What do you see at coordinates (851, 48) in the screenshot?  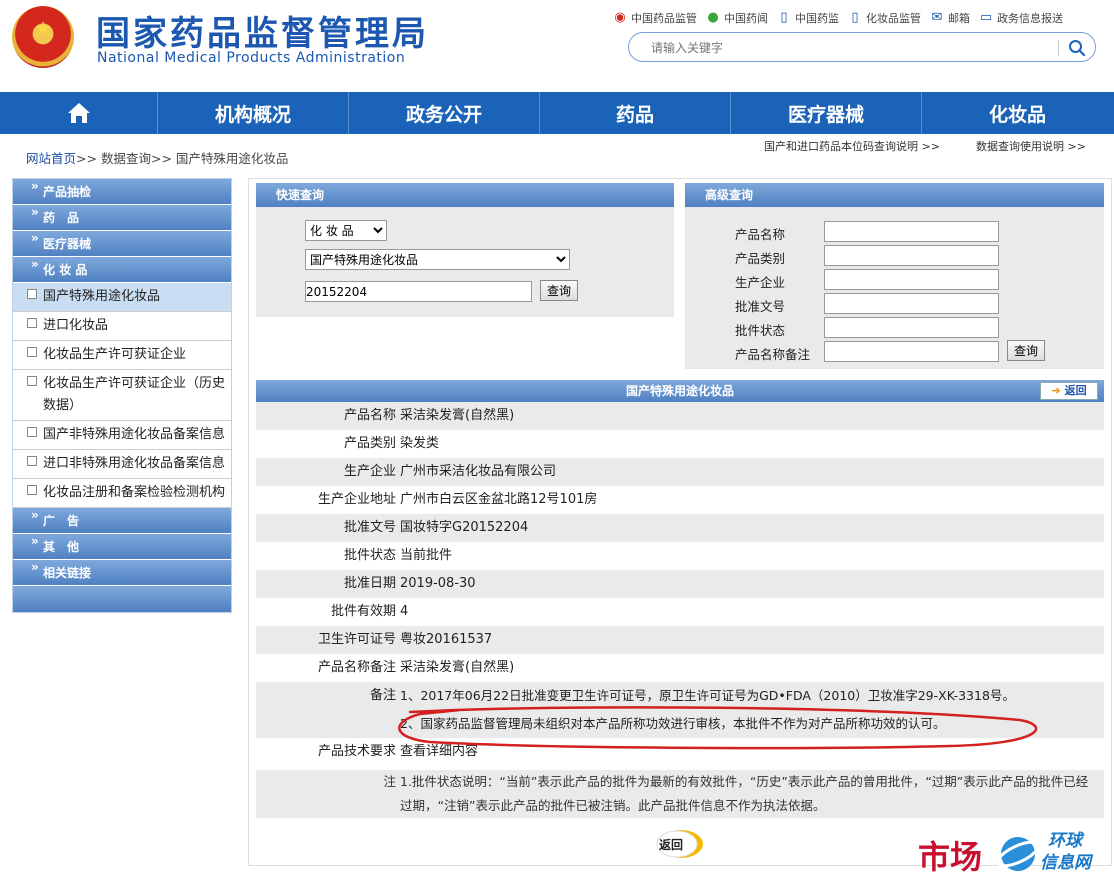 I see `search-input` at bounding box center [851, 48].